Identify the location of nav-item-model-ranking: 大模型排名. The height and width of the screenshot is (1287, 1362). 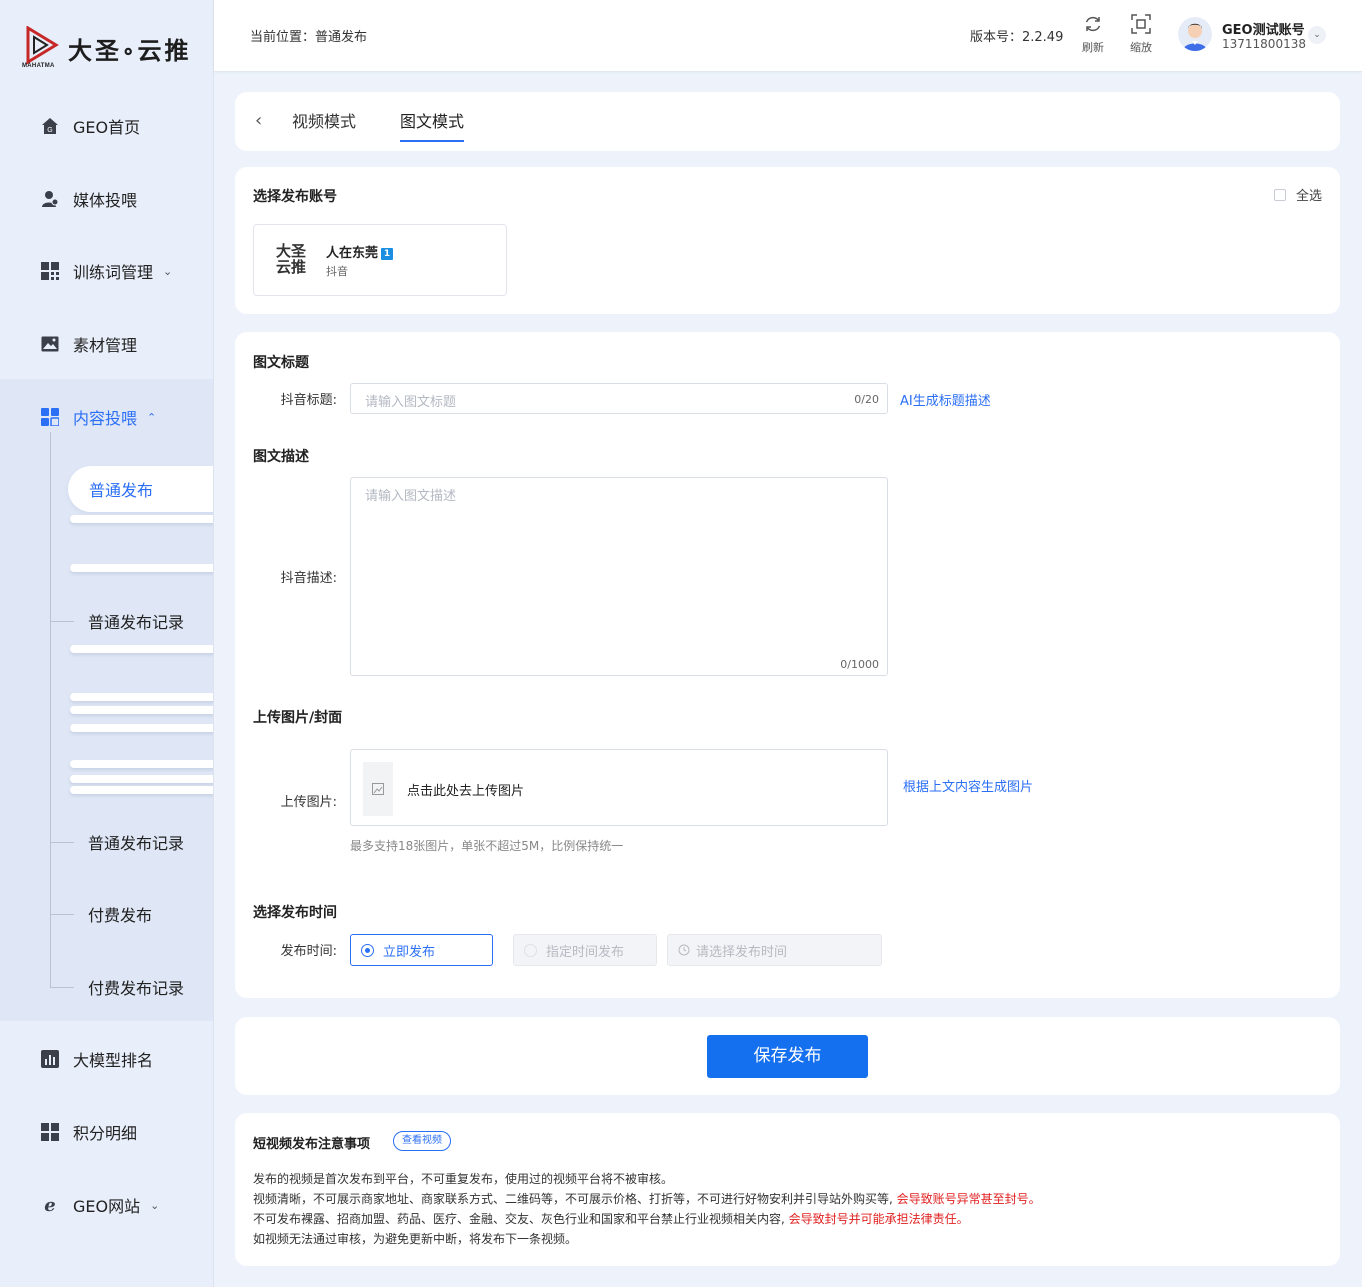
(106, 1059).